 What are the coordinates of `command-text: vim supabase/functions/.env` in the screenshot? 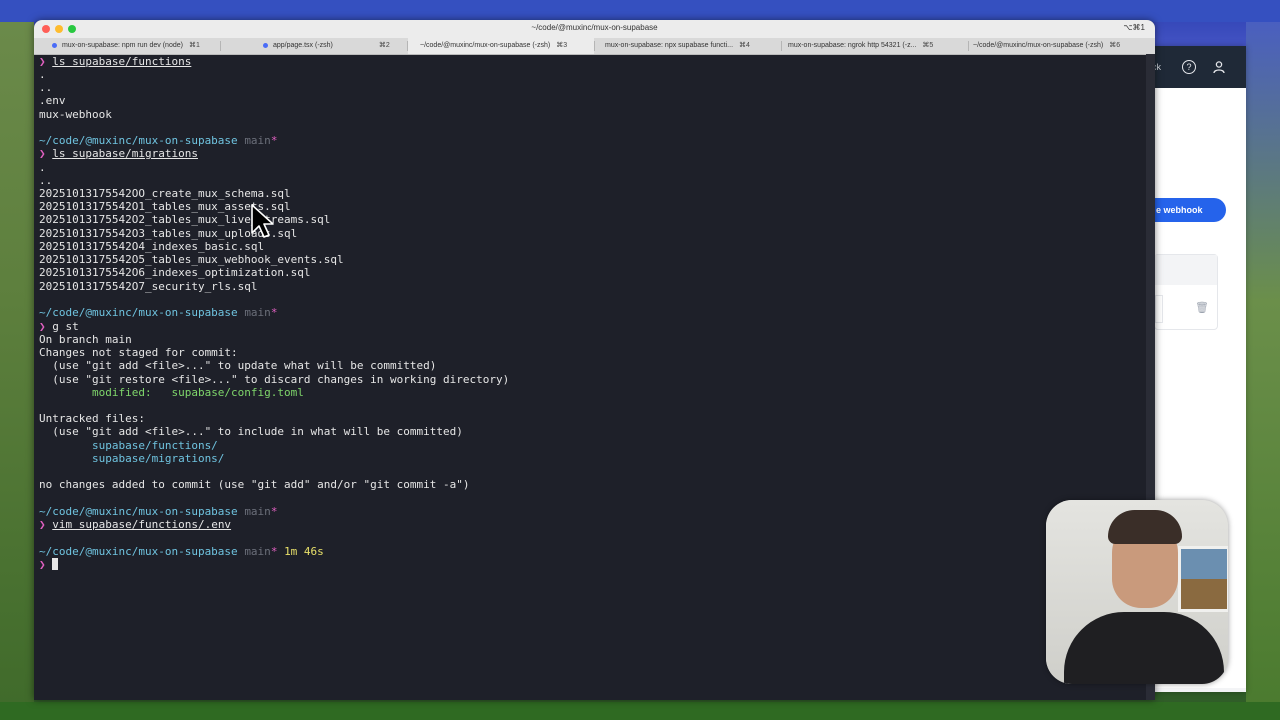 It's located at (142, 524).